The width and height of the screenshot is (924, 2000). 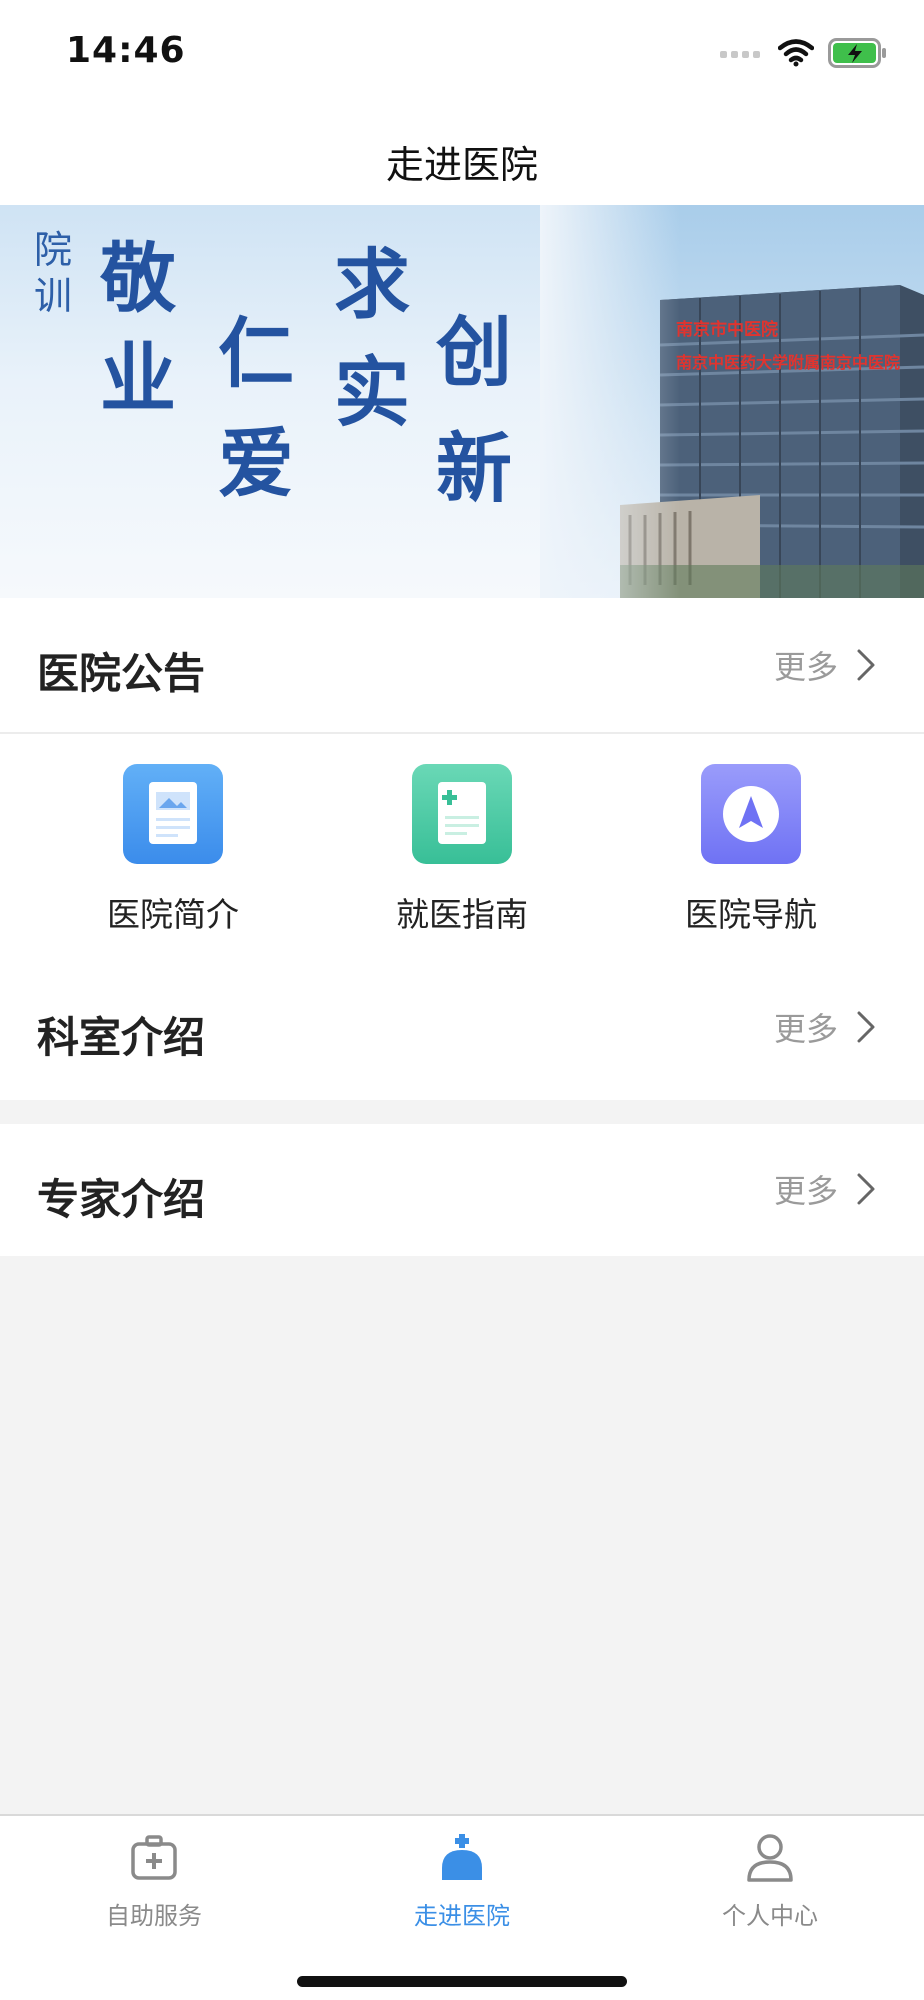 I want to click on experts-title: 专家介绍, so click(x=121, y=1199).